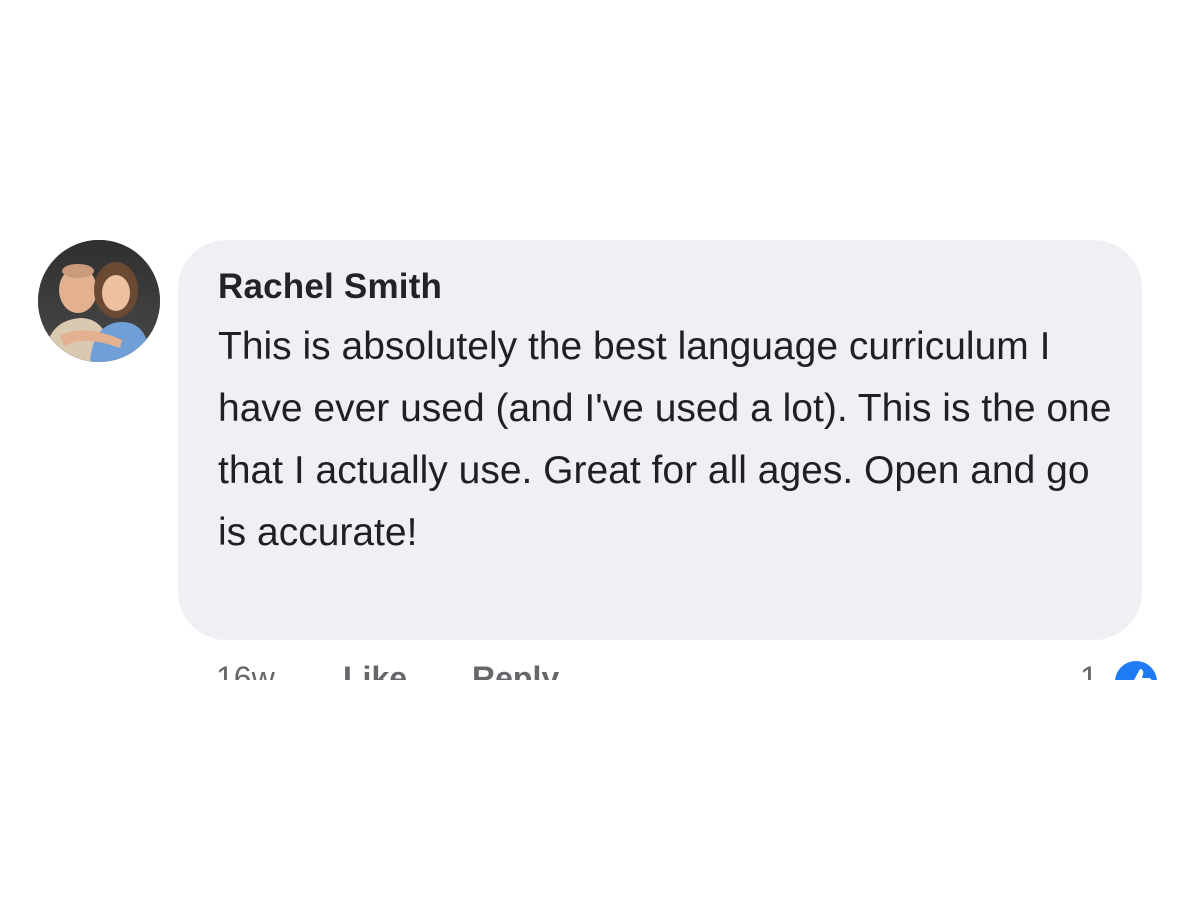 The image size is (1200, 900). I want to click on reaction-count: 1, so click(1089, 669).